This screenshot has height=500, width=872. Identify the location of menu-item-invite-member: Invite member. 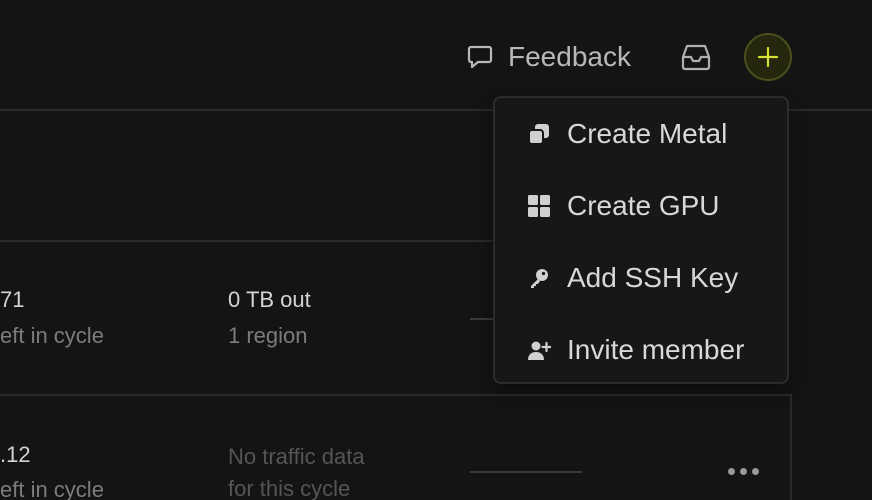
(641, 350).